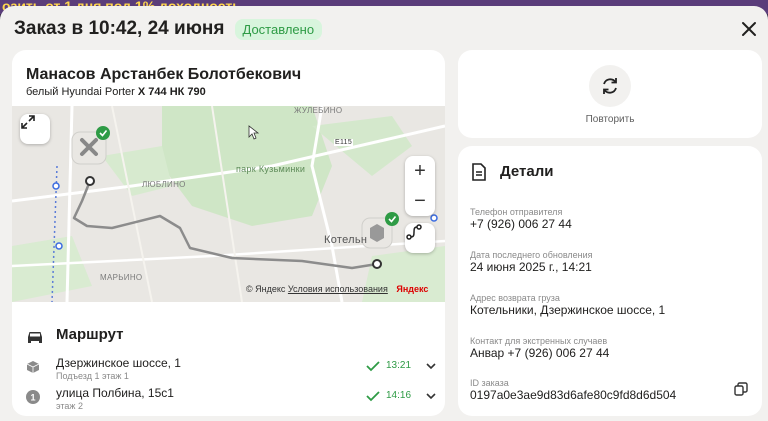  I want to click on zoom-out-button: −, so click(420, 201).